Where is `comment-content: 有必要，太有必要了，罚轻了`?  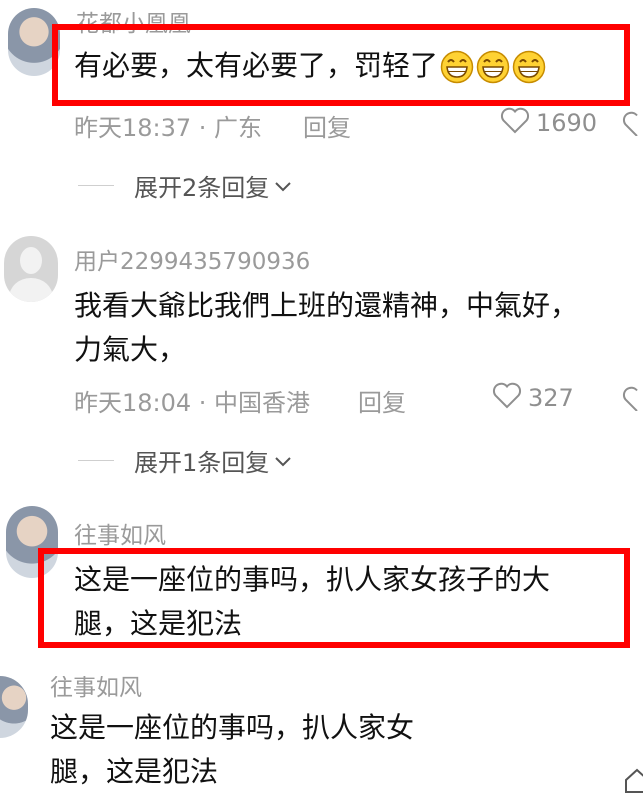
comment-content: 有必要，太有必要了，罚轻了 is located at coordinates (310, 66).